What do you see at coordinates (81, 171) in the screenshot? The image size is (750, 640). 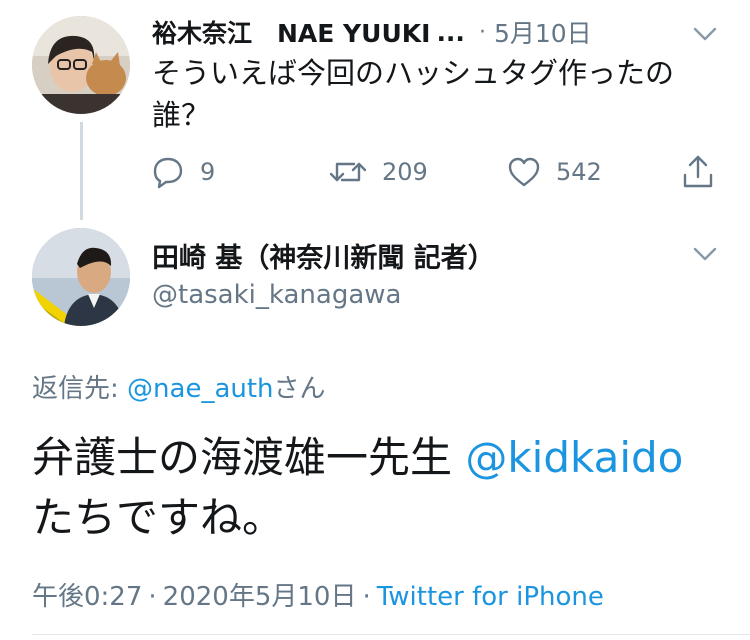 I see `thread-line` at bounding box center [81, 171].